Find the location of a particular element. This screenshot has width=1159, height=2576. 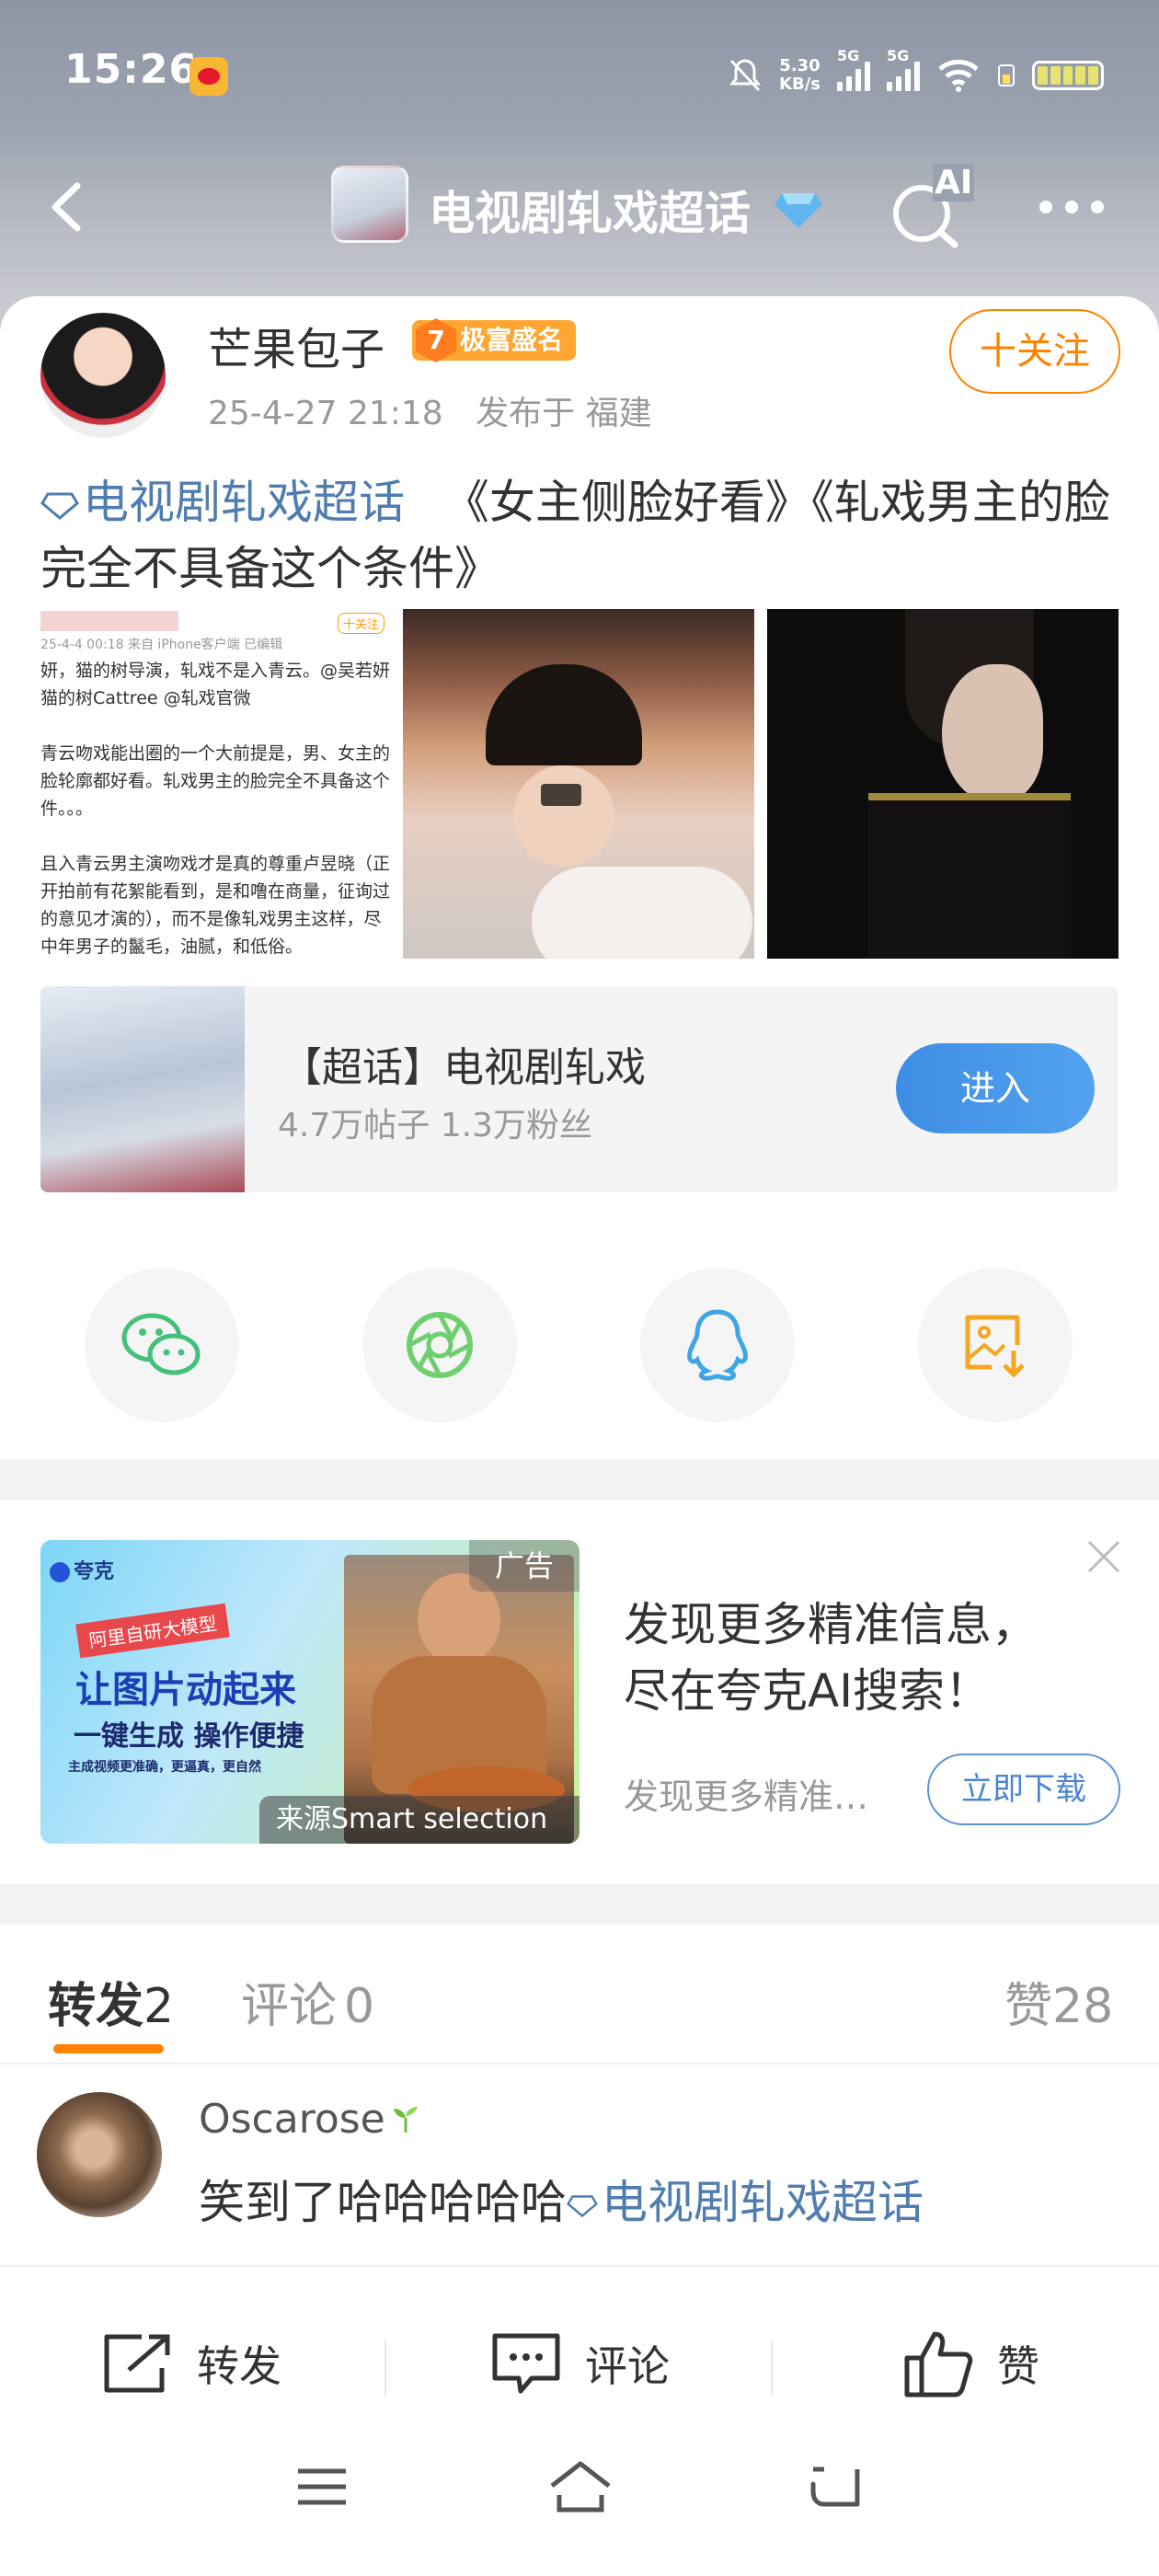

thumbs-up-icon is located at coordinates (938, 2364).